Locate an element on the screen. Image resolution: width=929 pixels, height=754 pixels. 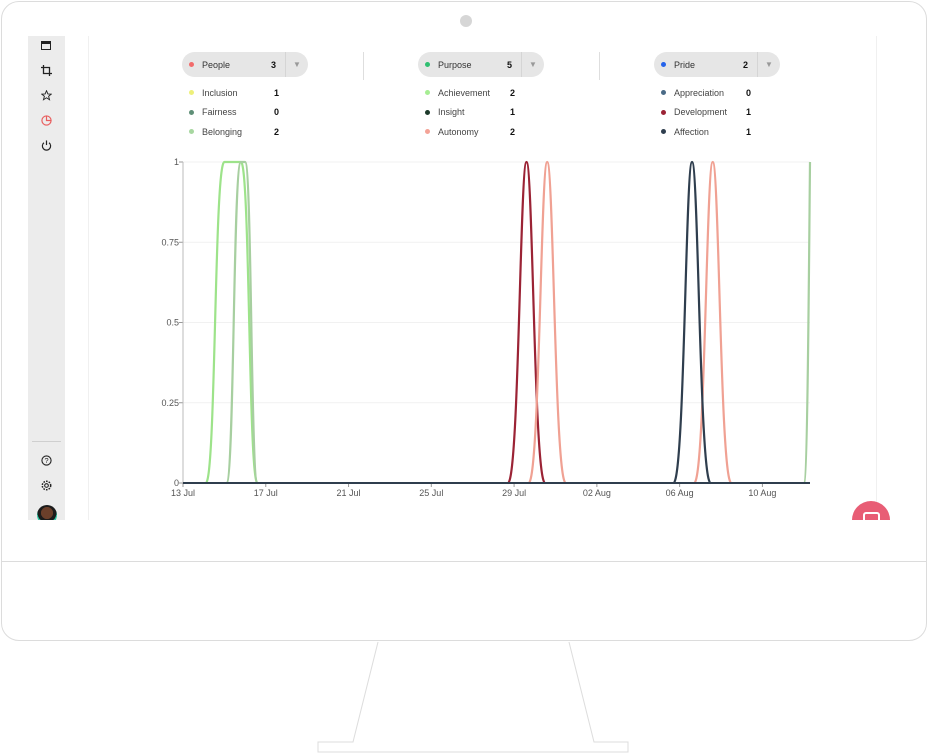
x-tick-label: 10 Aug is located at coordinates (762, 493).